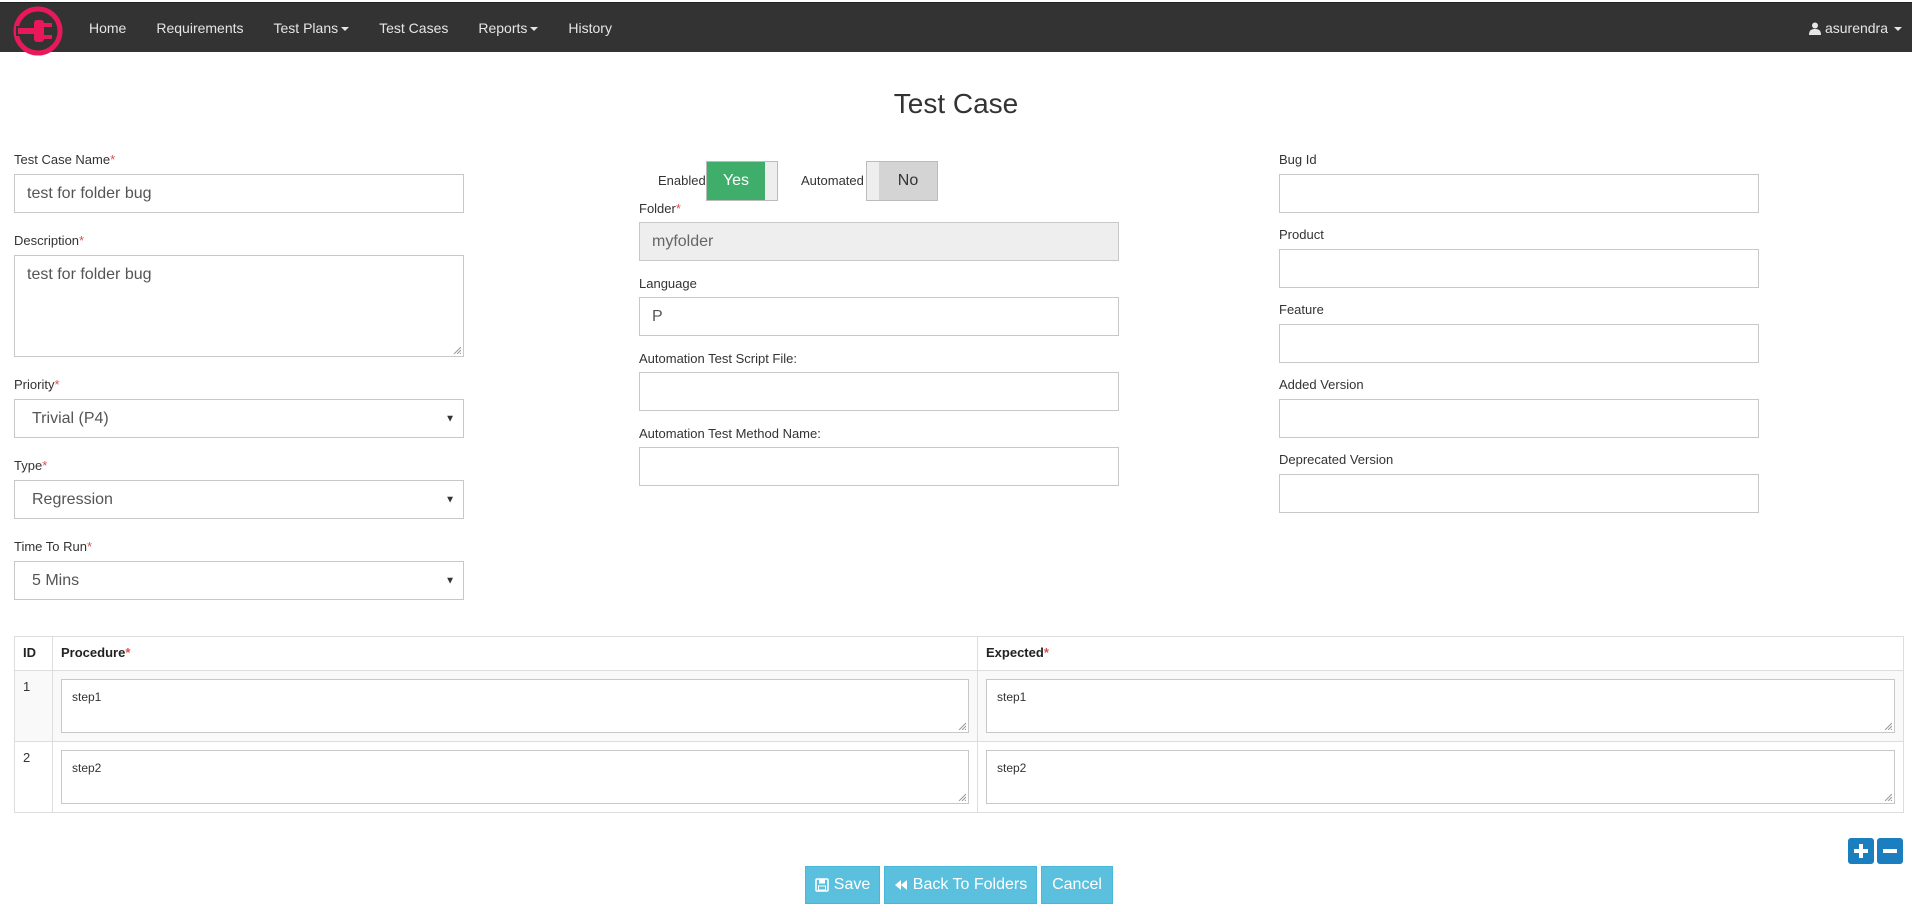 Image resolution: width=1912 pixels, height=912 pixels. What do you see at coordinates (239, 418) in the screenshot?
I see `priority-select: Trivial (P4) ▼` at bounding box center [239, 418].